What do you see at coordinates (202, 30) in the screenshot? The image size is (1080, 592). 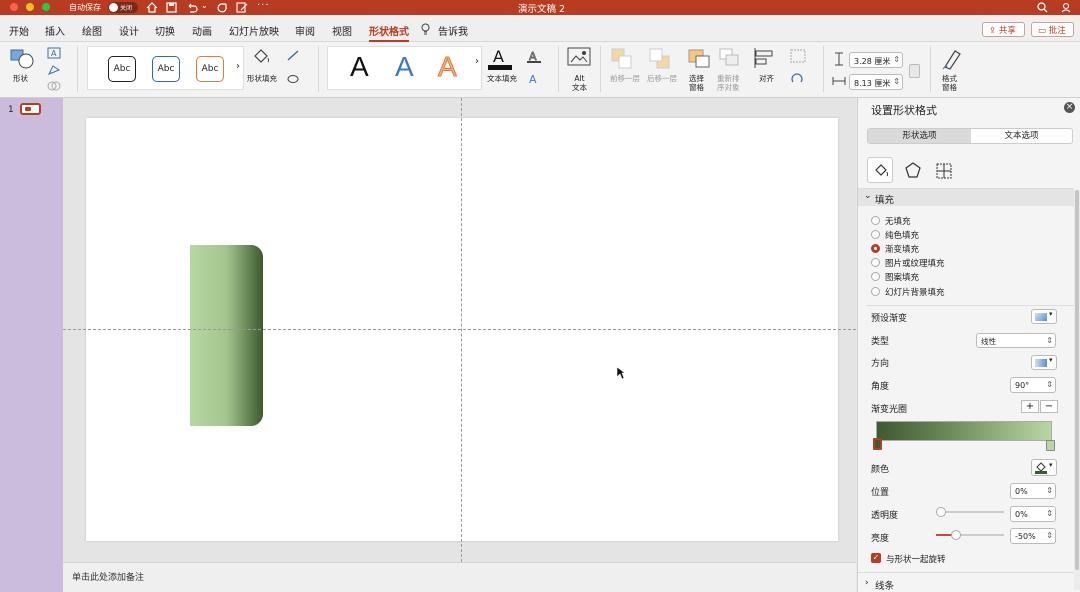 I see `tab-animations: 动画` at bounding box center [202, 30].